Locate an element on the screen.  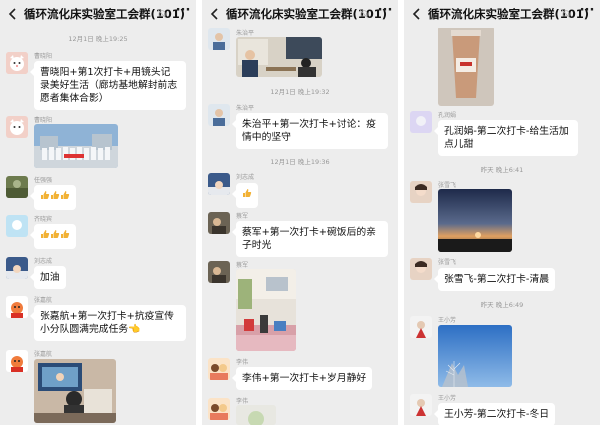
timestamp: 12月1日 晚上19:32 is located at coordinates (300, 92).